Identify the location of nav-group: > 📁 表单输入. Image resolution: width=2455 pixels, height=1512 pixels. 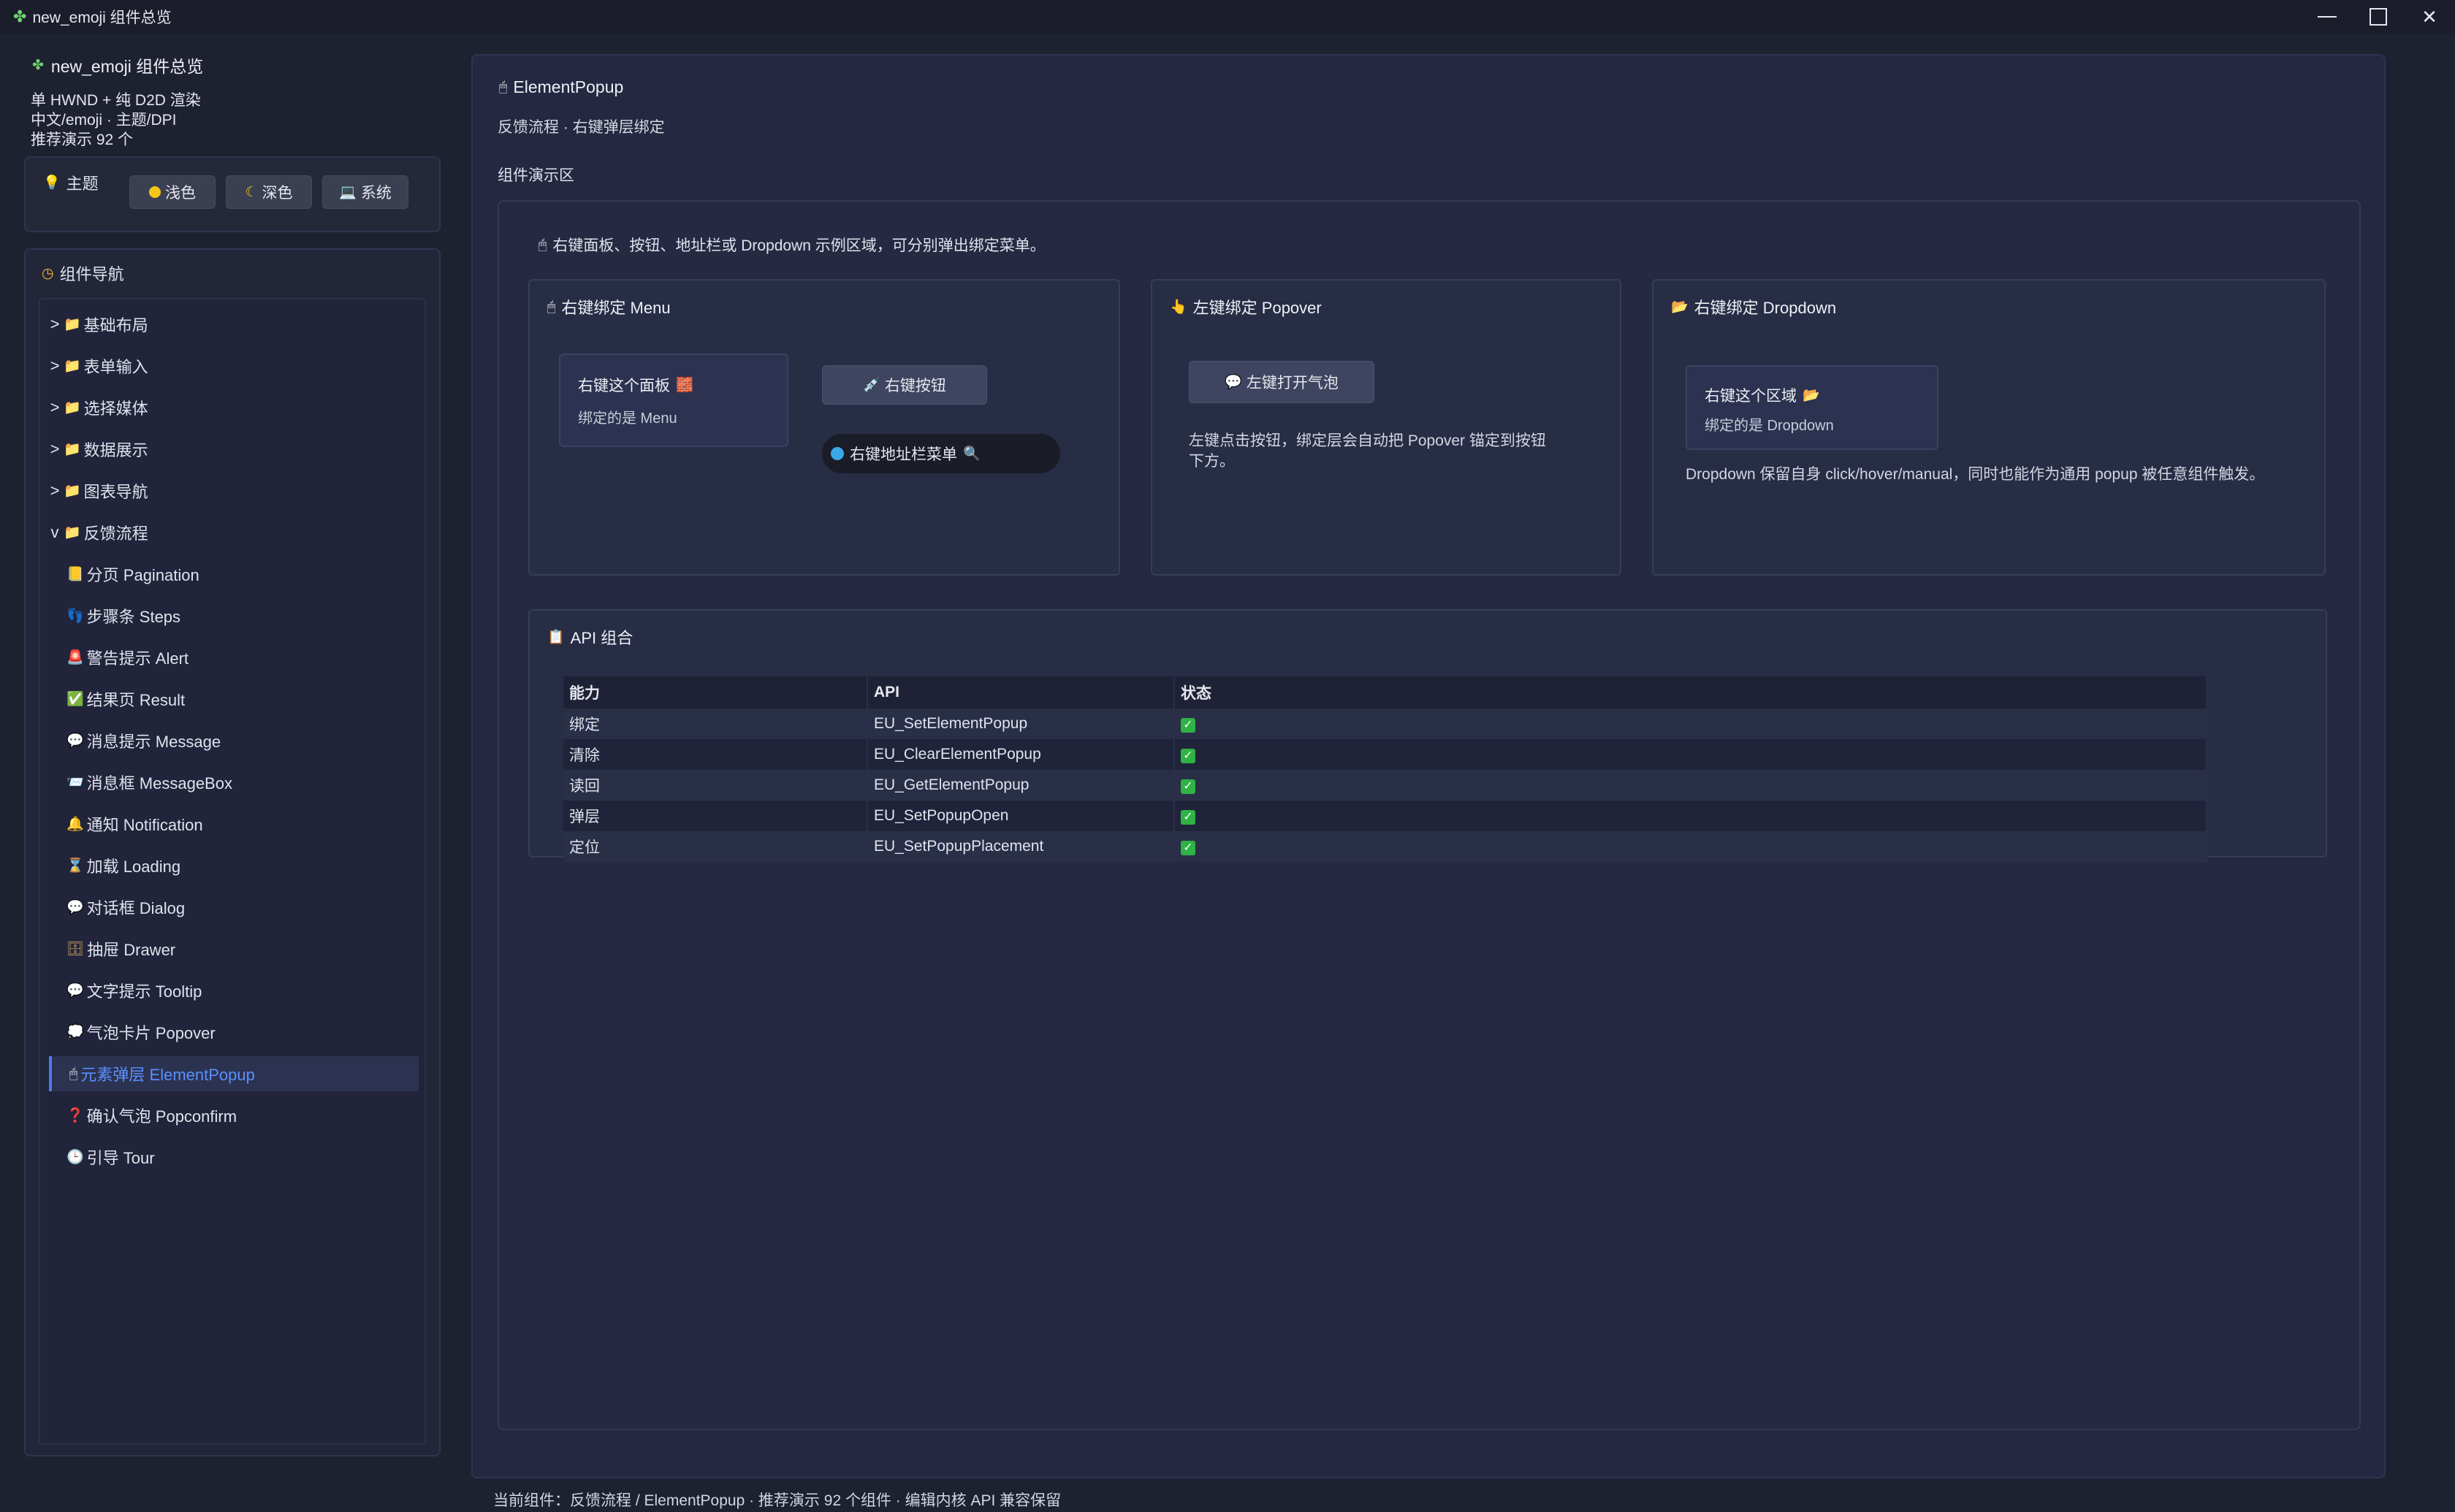
(234, 365).